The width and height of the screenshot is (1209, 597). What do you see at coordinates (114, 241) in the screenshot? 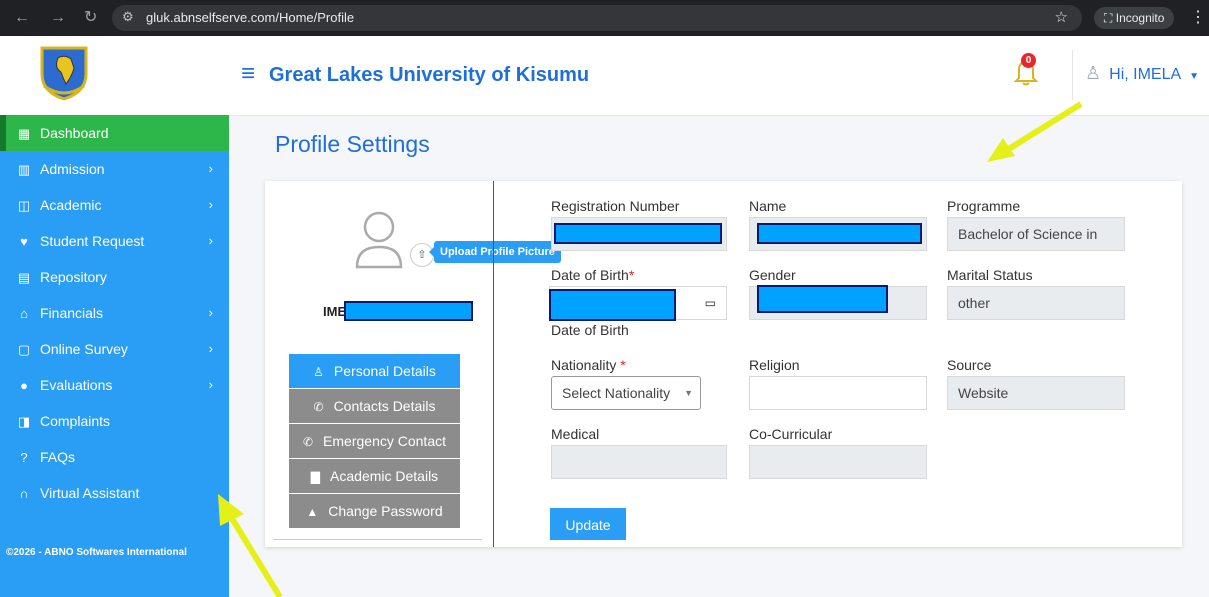
I see `sidebar-item-student-request: ♥ Student Request ›` at bounding box center [114, 241].